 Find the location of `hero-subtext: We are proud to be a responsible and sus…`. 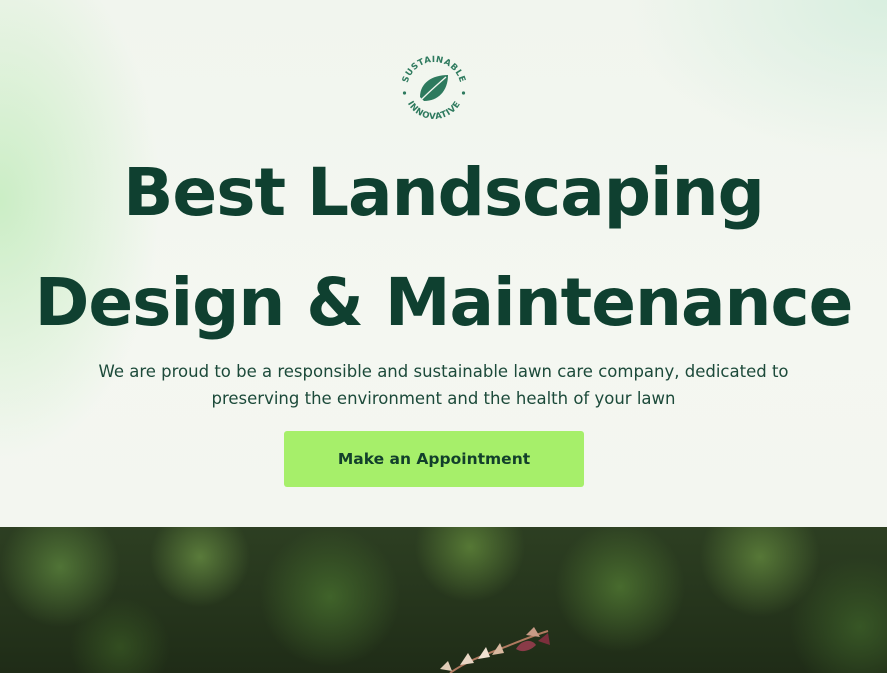

hero-subtext: We are proud to be a responsible and sus… is located at coordinates (443, 385).